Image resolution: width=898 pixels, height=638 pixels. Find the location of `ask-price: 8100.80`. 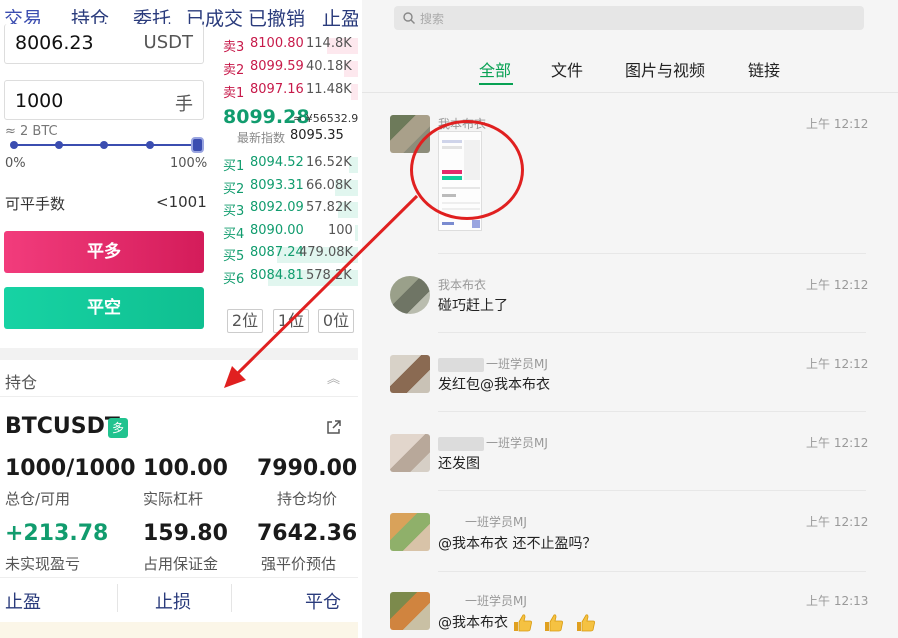

ask-price: 8100.80 is located at coordinates (277, 43).